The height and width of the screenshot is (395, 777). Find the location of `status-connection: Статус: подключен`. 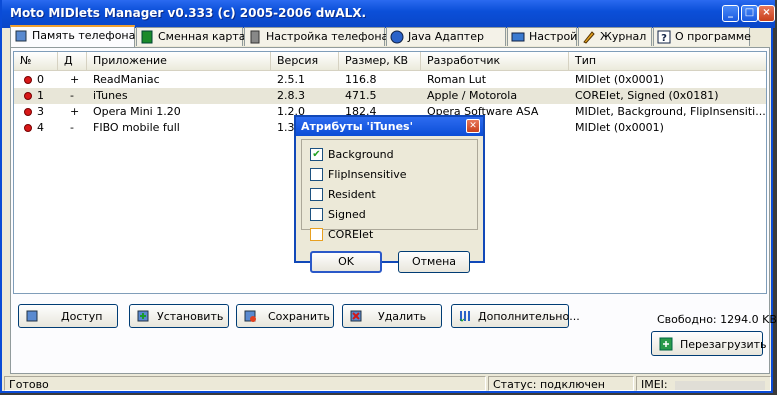

status-connection: Статус: подключен is located at coordinates (561, 383).